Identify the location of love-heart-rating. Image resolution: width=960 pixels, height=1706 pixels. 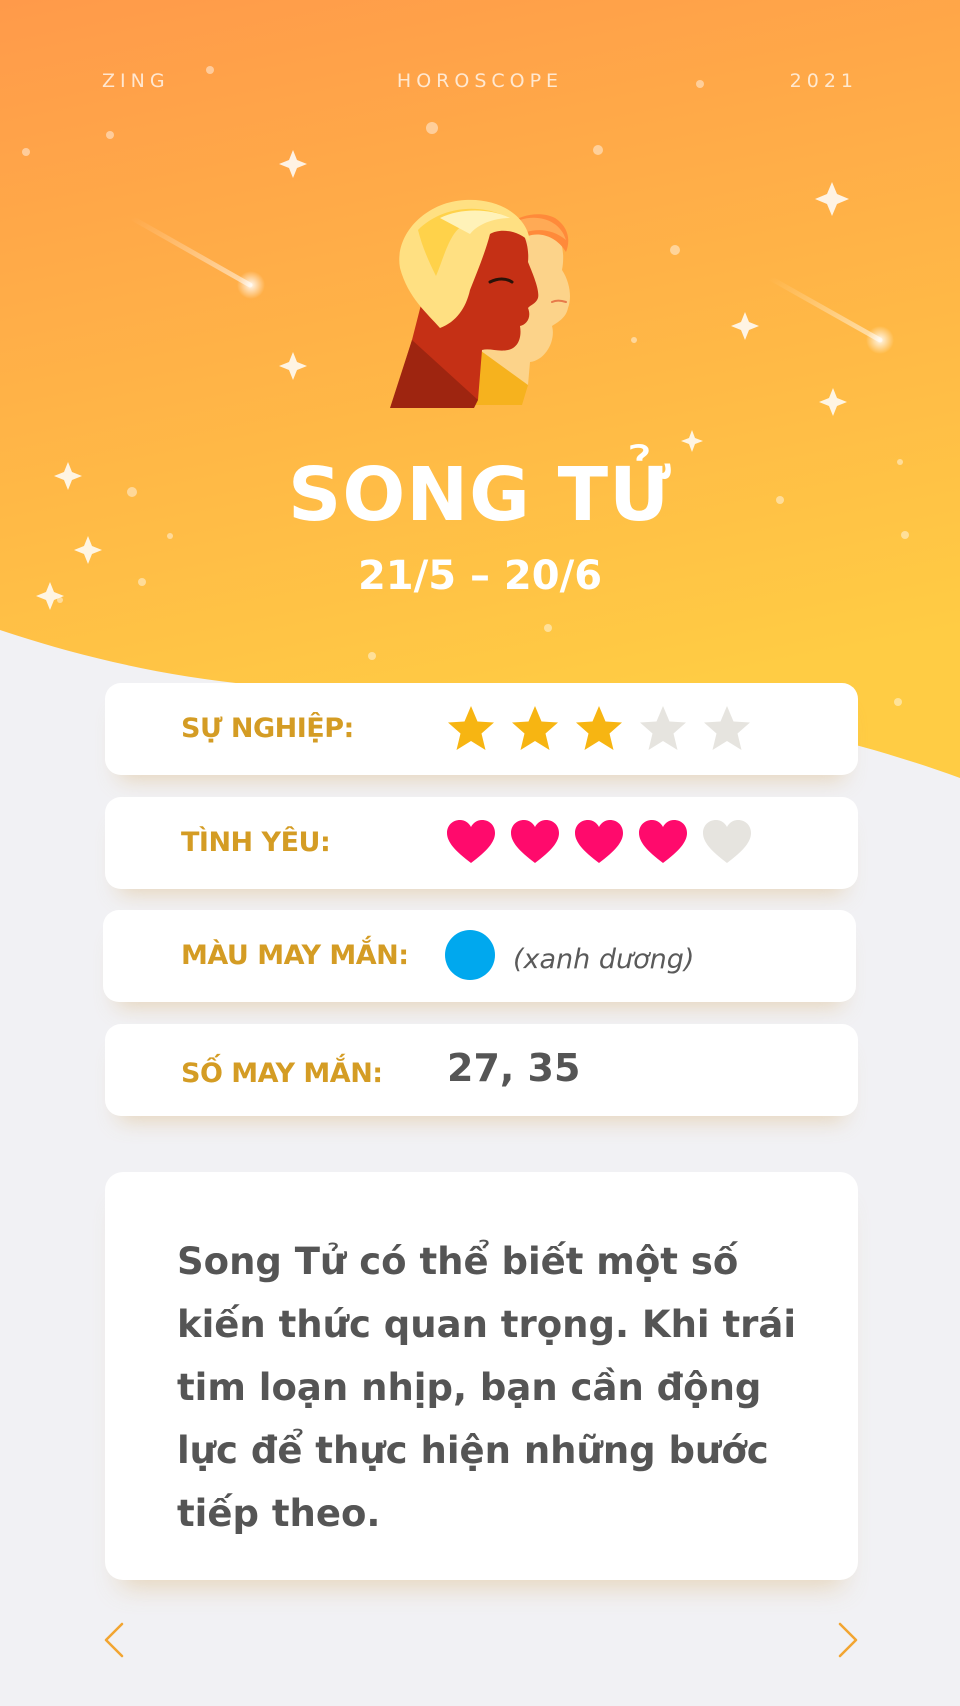
(605, 844).